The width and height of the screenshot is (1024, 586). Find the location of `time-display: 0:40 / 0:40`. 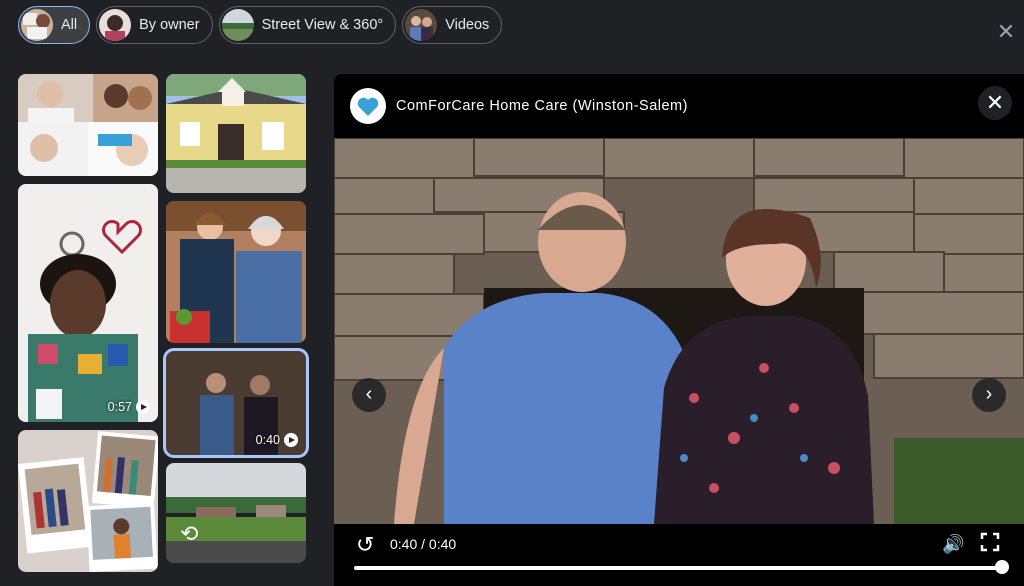

time-display: 0:40 / 0:40 is located at coordinates (423, 544).